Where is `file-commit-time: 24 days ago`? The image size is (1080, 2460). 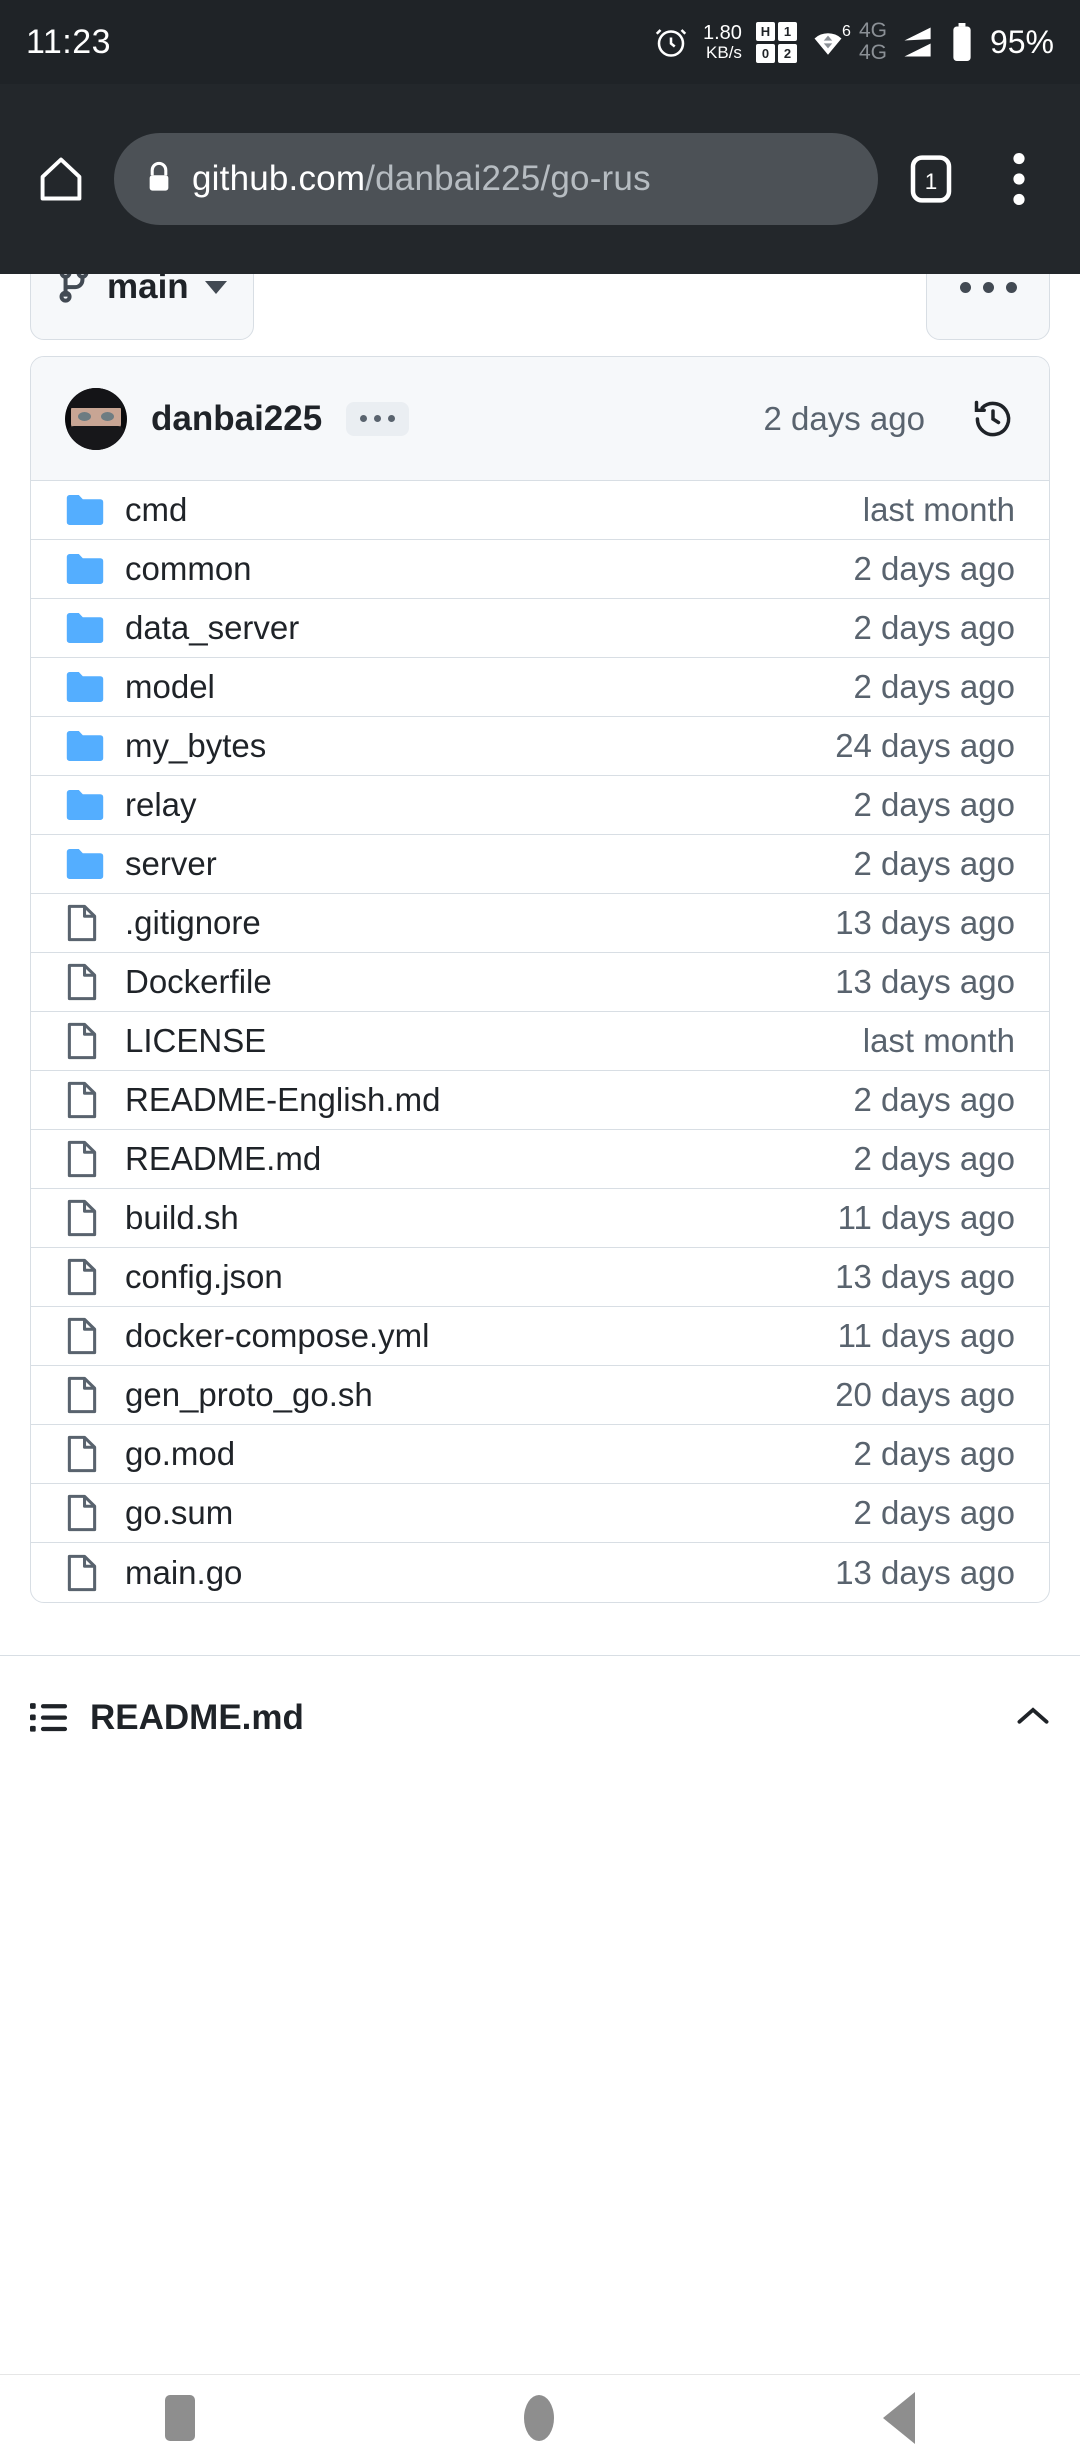
file-commit-time: 24 days ago is located at coordinates (925, 745).